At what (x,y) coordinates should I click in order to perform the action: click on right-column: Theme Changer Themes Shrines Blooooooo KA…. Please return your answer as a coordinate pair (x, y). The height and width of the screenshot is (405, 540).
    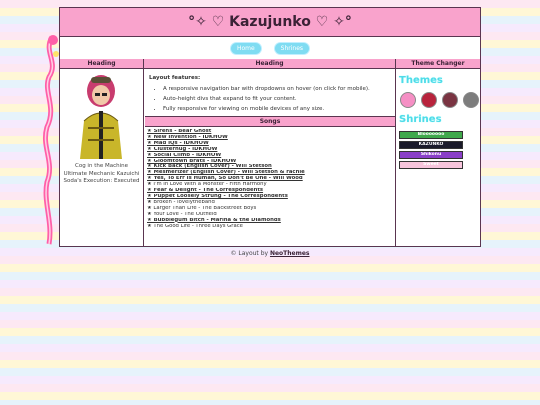
    Looking at the image, I should click on (438, 152).